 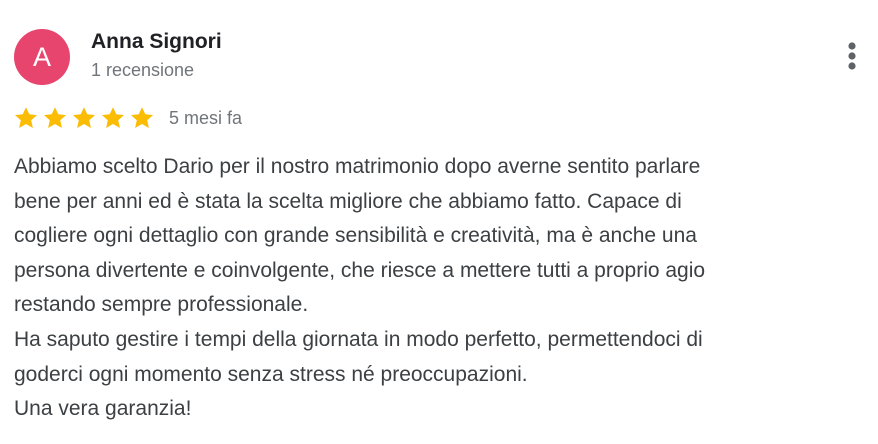 What do you see at coordinates (206, 117) in the screenshot?
I see `review-date: 5 mesi fa` at bounding box center [206, 117].